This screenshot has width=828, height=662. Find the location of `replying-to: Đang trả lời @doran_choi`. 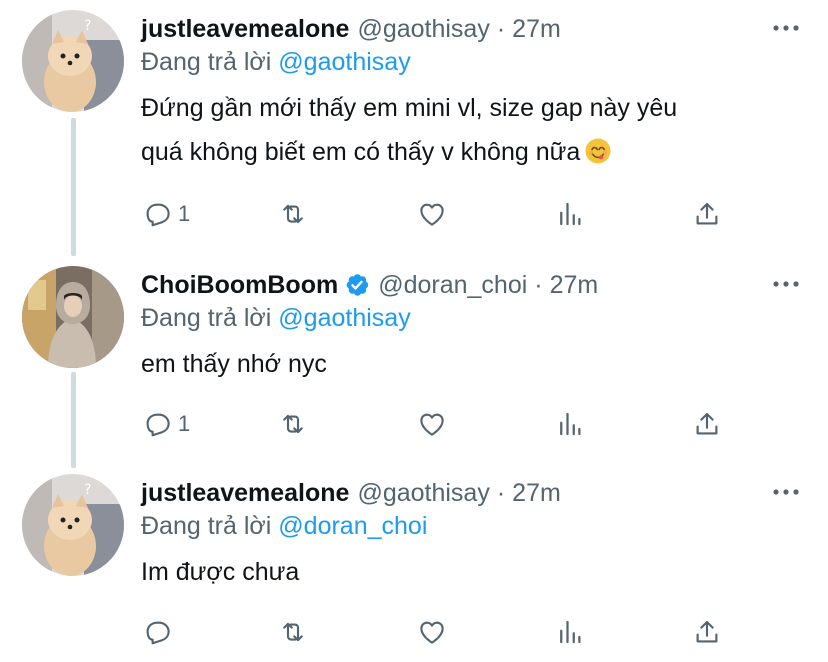

replying-to: Đang trả lời @doran_choi is located at coordinates (284, 526).